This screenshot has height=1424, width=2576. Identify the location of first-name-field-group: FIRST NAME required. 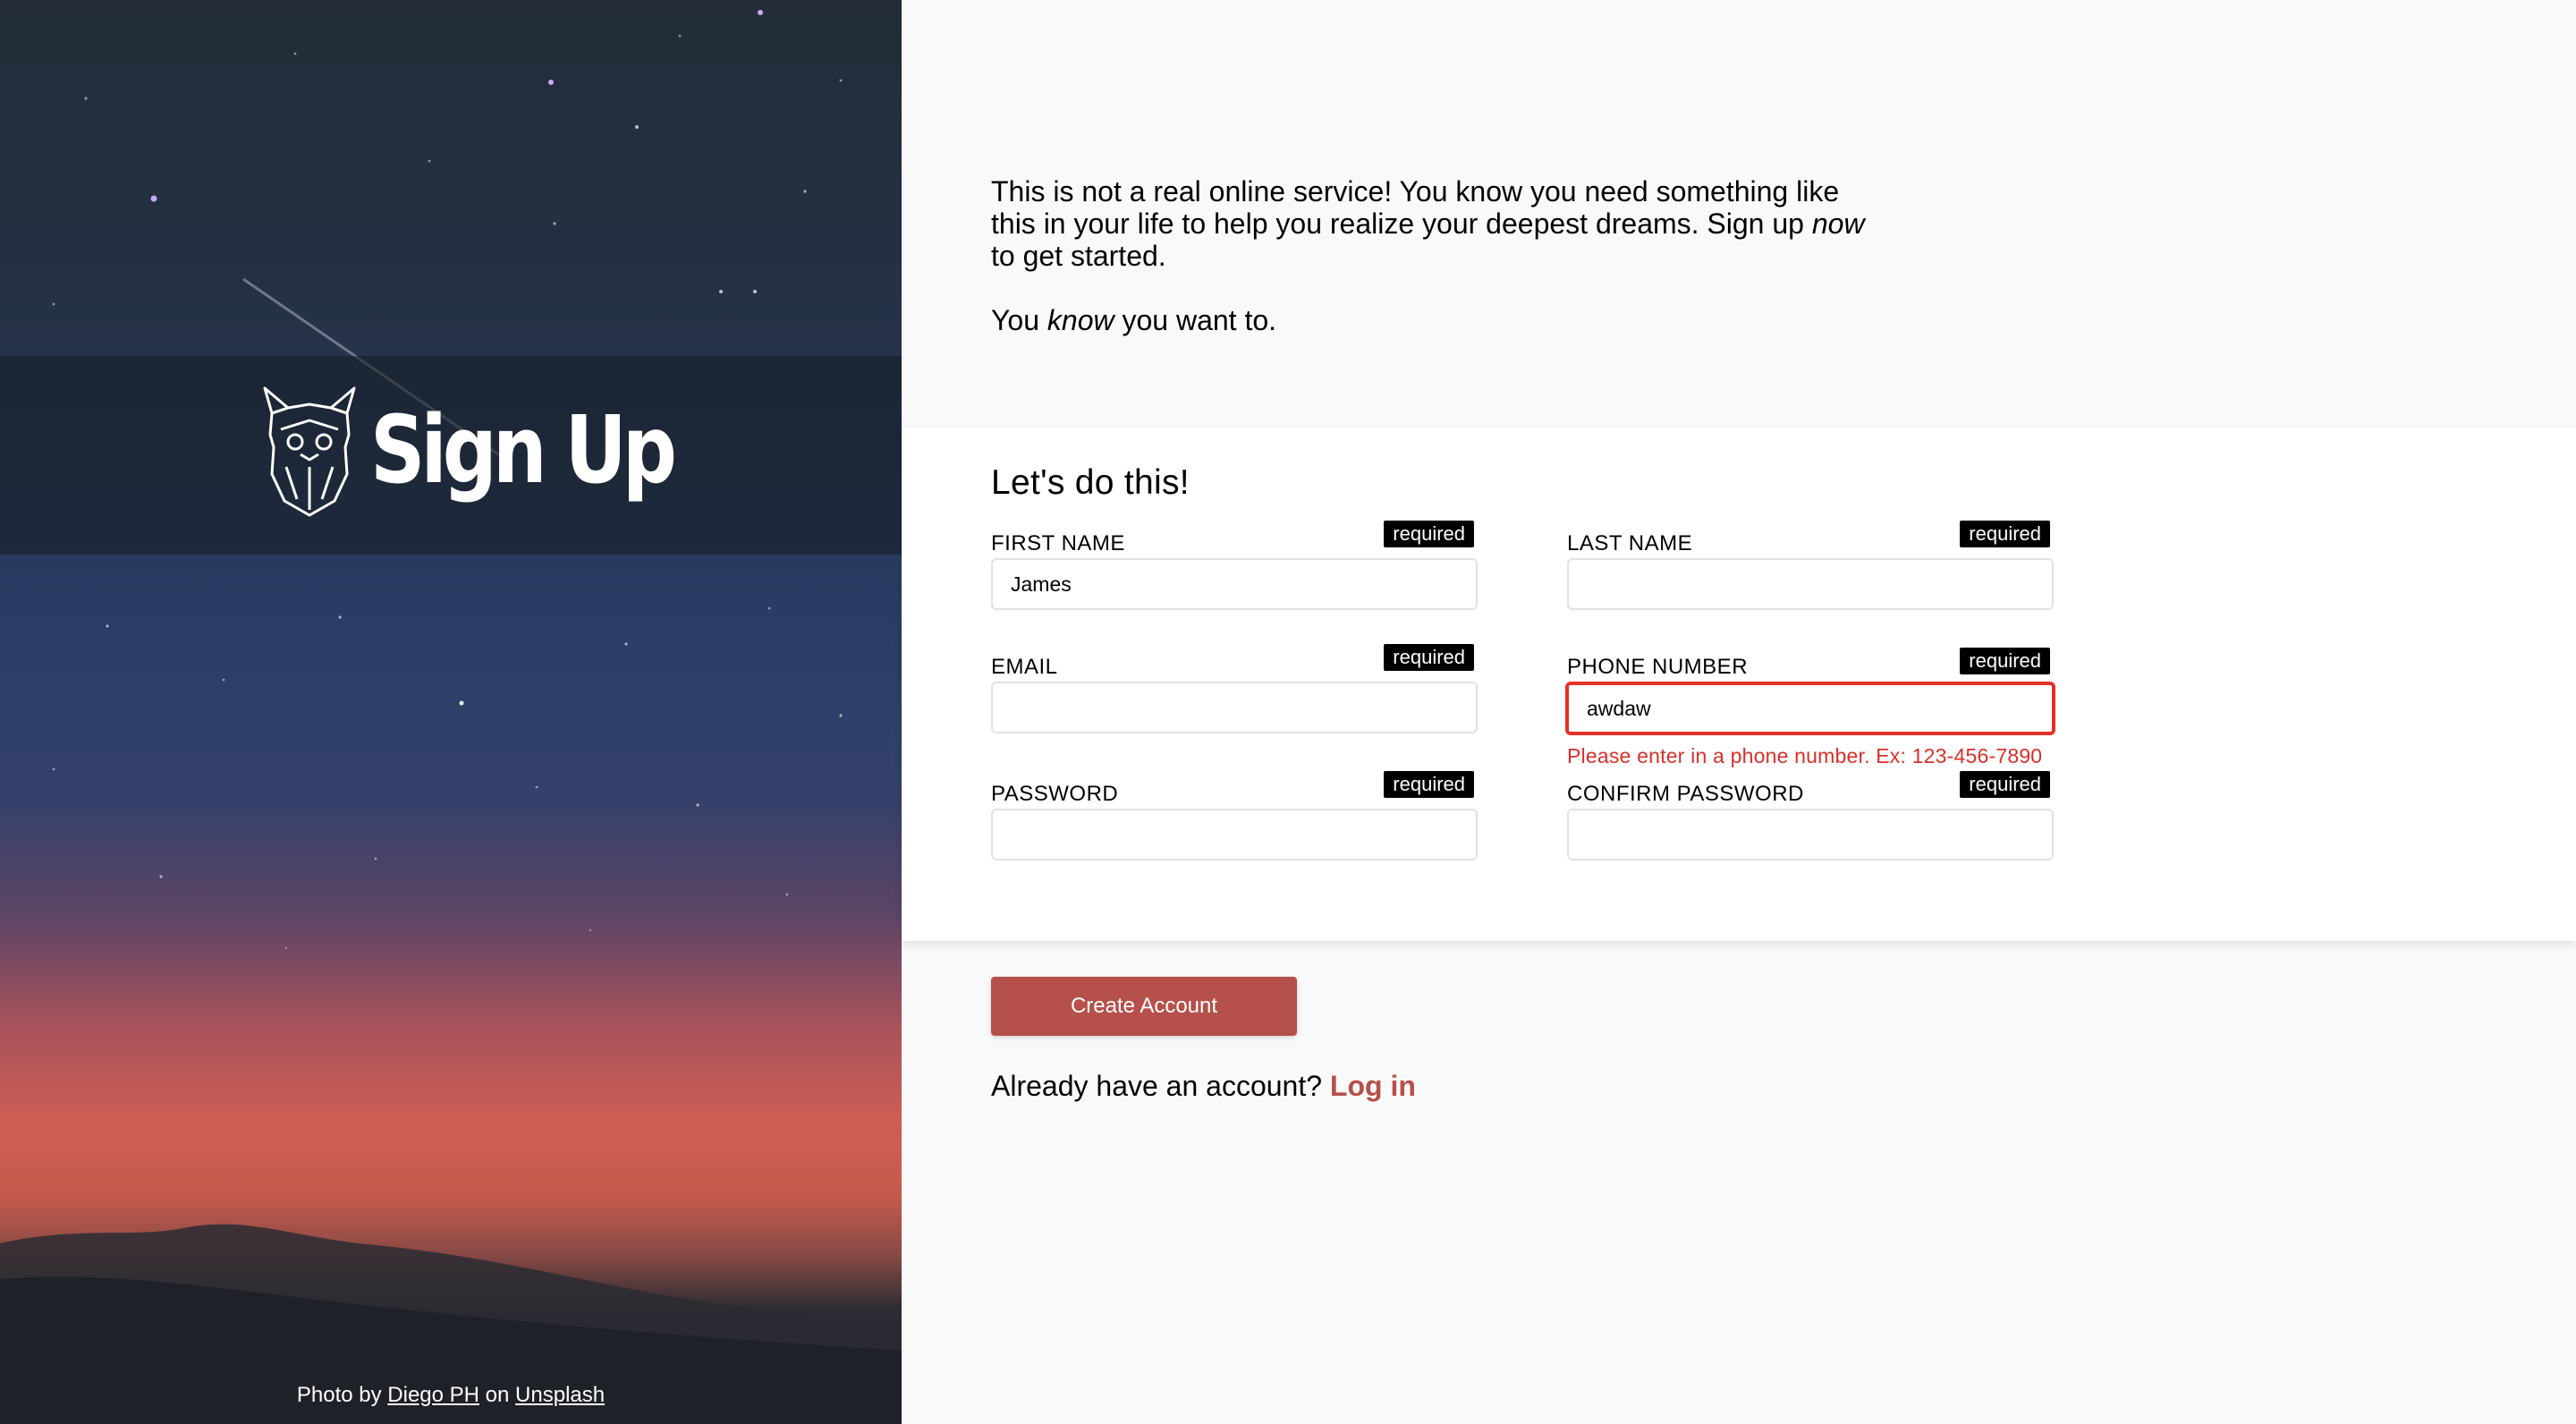
(1234, 565).